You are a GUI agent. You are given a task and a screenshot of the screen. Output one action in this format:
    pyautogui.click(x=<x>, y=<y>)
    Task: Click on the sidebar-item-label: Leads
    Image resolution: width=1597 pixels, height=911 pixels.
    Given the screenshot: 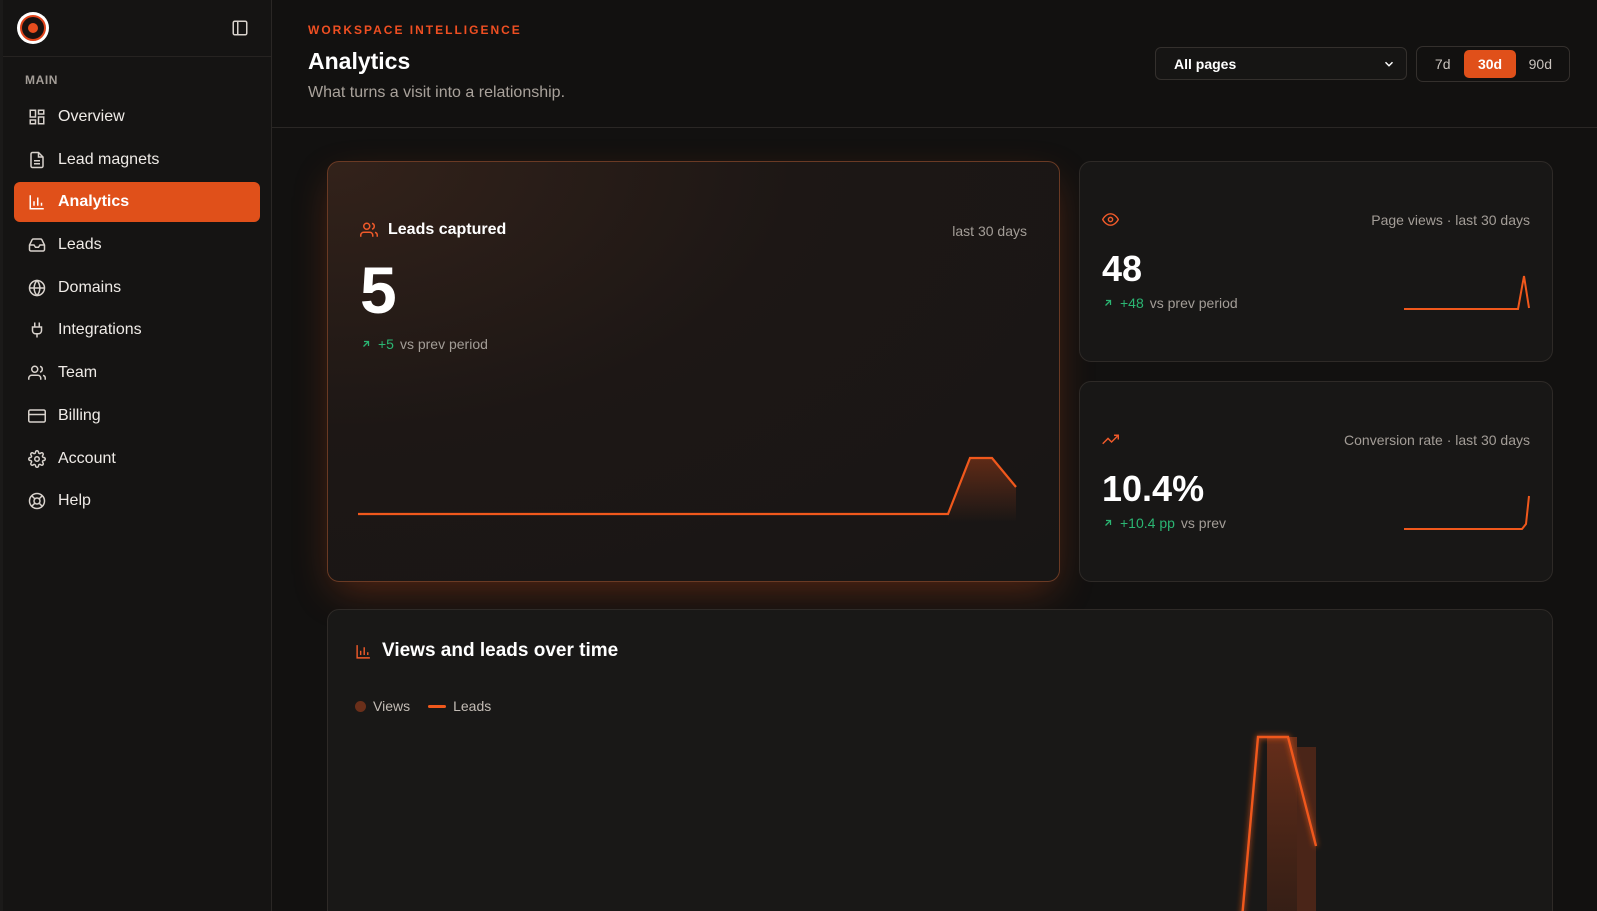 What is the action you would take?
    pyautogui.click(x=80, y=245)
    